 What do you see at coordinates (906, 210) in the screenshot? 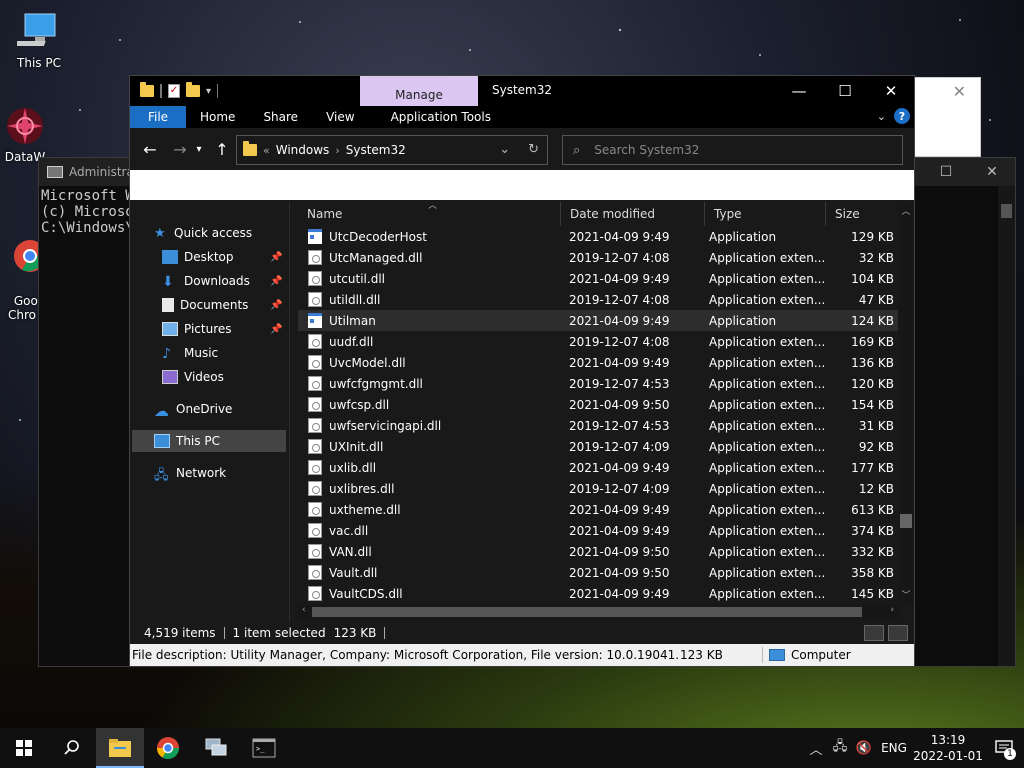
I see `scroll-up-icon: ︿` at bounding box center [906, 210].